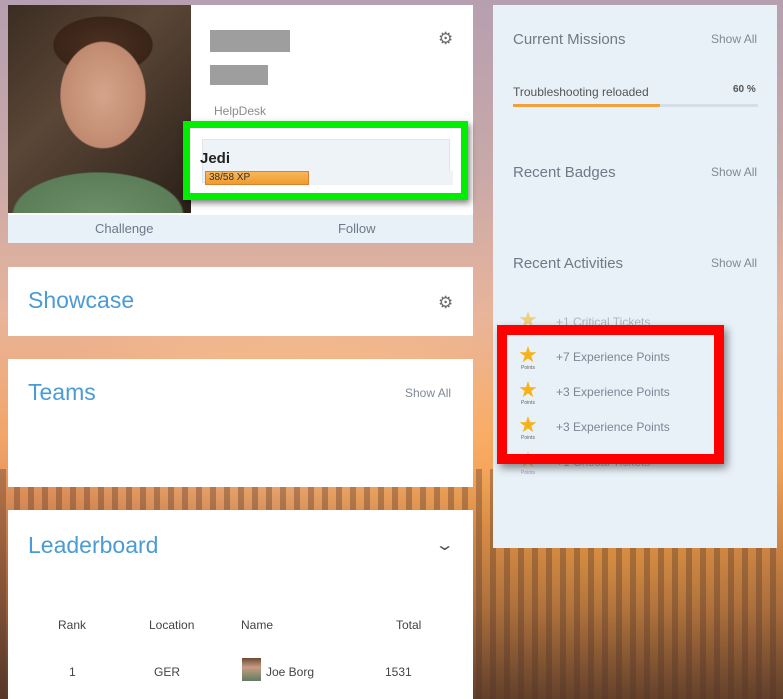 The height and width of the screenshot is (699, 783). Describe the element at coordinates (215, 158) in the screenshot. I see `rank-title: Jedi` at that location.